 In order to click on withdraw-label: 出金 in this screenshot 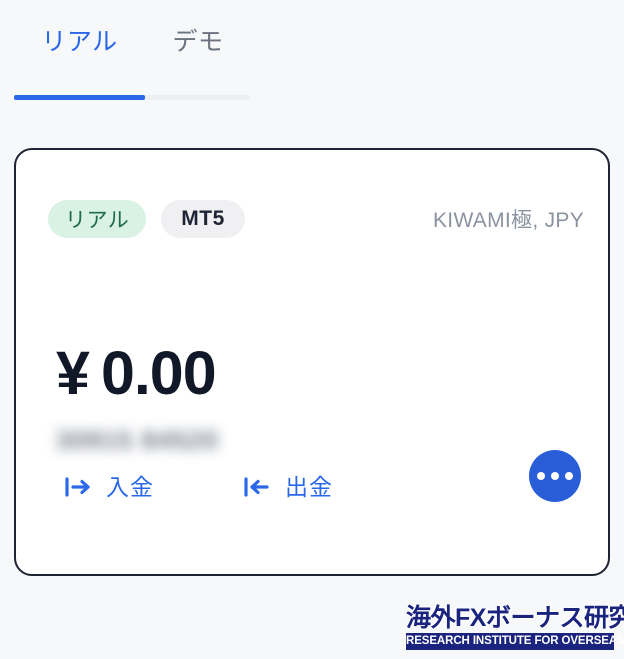, I will do `click(309, 486)`.